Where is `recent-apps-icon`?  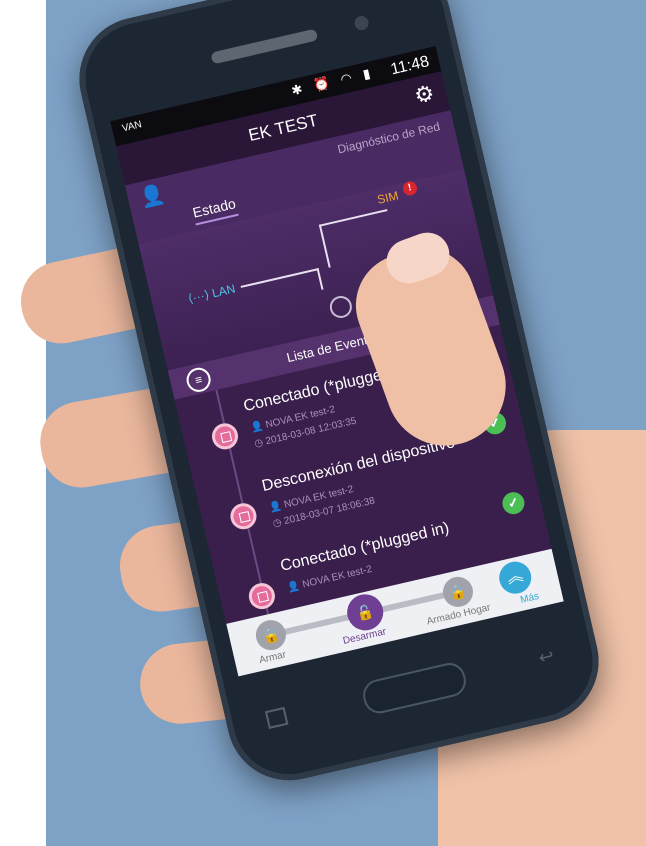 recent-apps-icon is located at coordinates (276, 717).